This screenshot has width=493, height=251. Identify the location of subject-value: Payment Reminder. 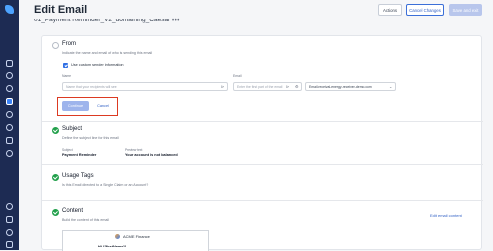
(79, 155).